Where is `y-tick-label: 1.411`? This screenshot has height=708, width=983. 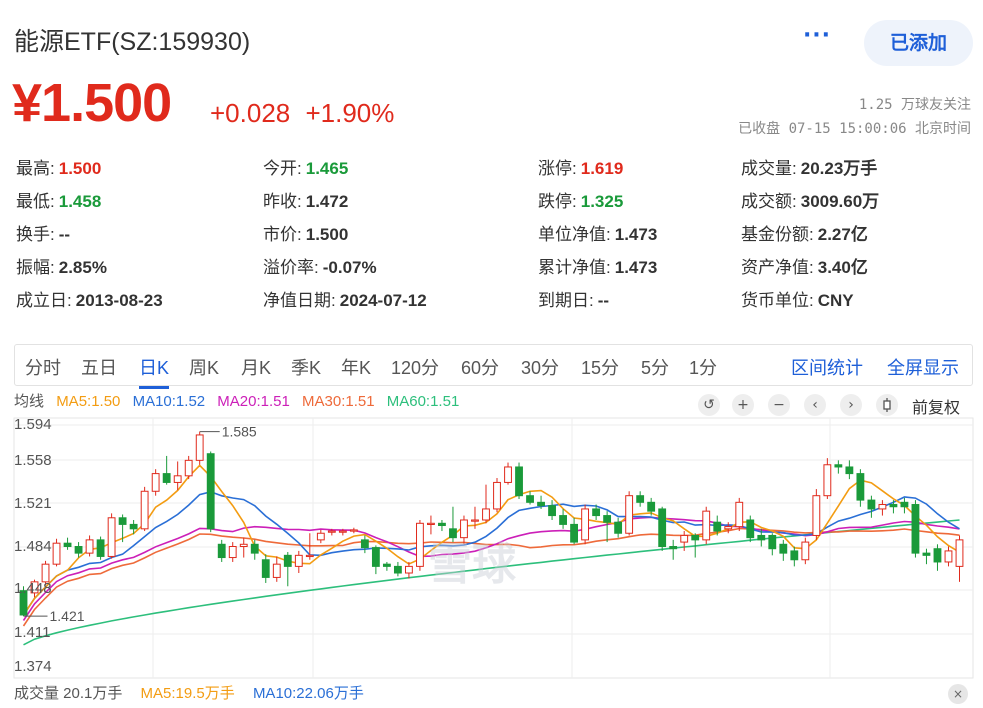 y-tick-label: 1.411 is located at coordinates (32, 632).